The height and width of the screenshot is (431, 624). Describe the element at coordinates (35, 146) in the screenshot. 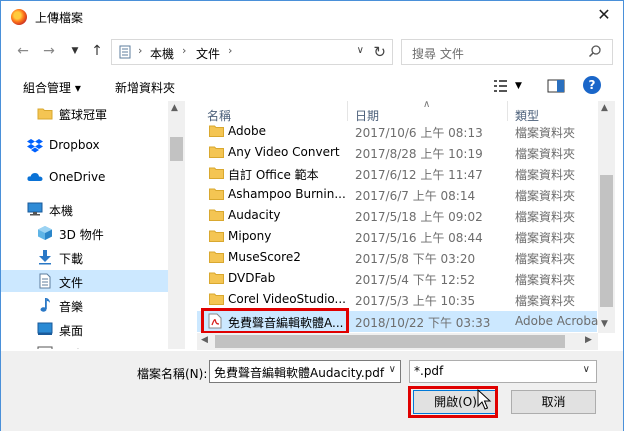

I see `dropbox-icon` at that location.